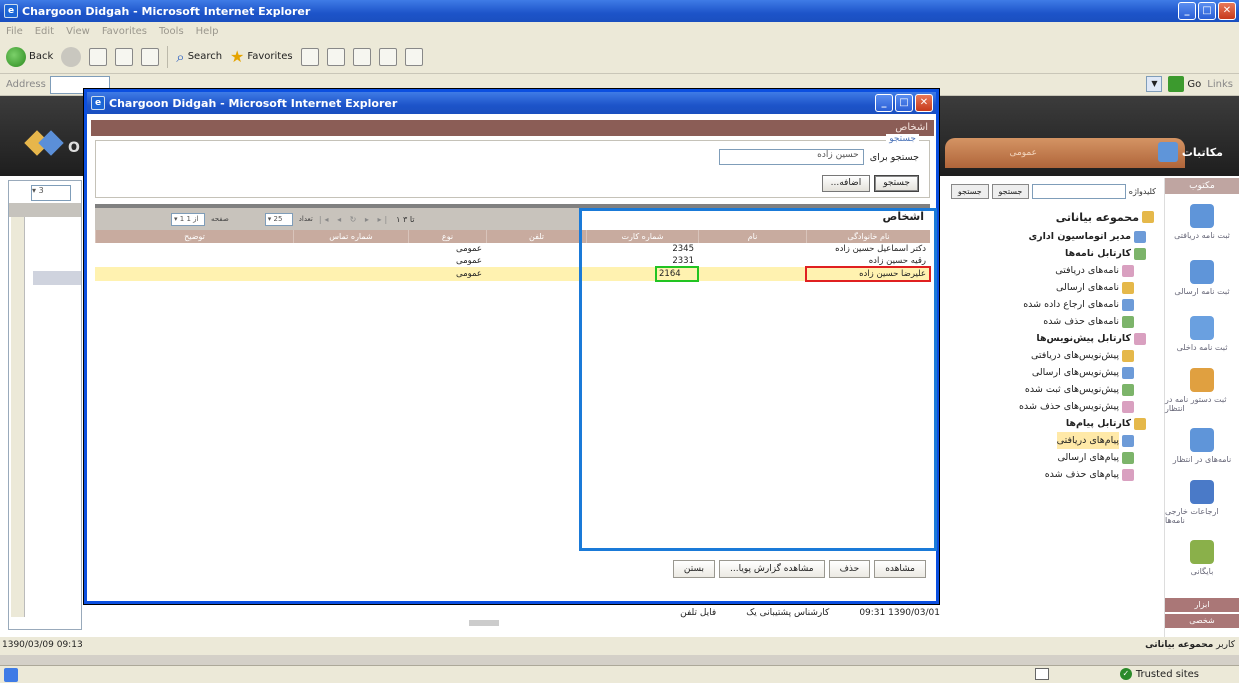  Describe the element at coordinates (1202, 278) in the screenshot. I see `vertical-toolbar-button: ثبت نامه ارسالی` at that location.